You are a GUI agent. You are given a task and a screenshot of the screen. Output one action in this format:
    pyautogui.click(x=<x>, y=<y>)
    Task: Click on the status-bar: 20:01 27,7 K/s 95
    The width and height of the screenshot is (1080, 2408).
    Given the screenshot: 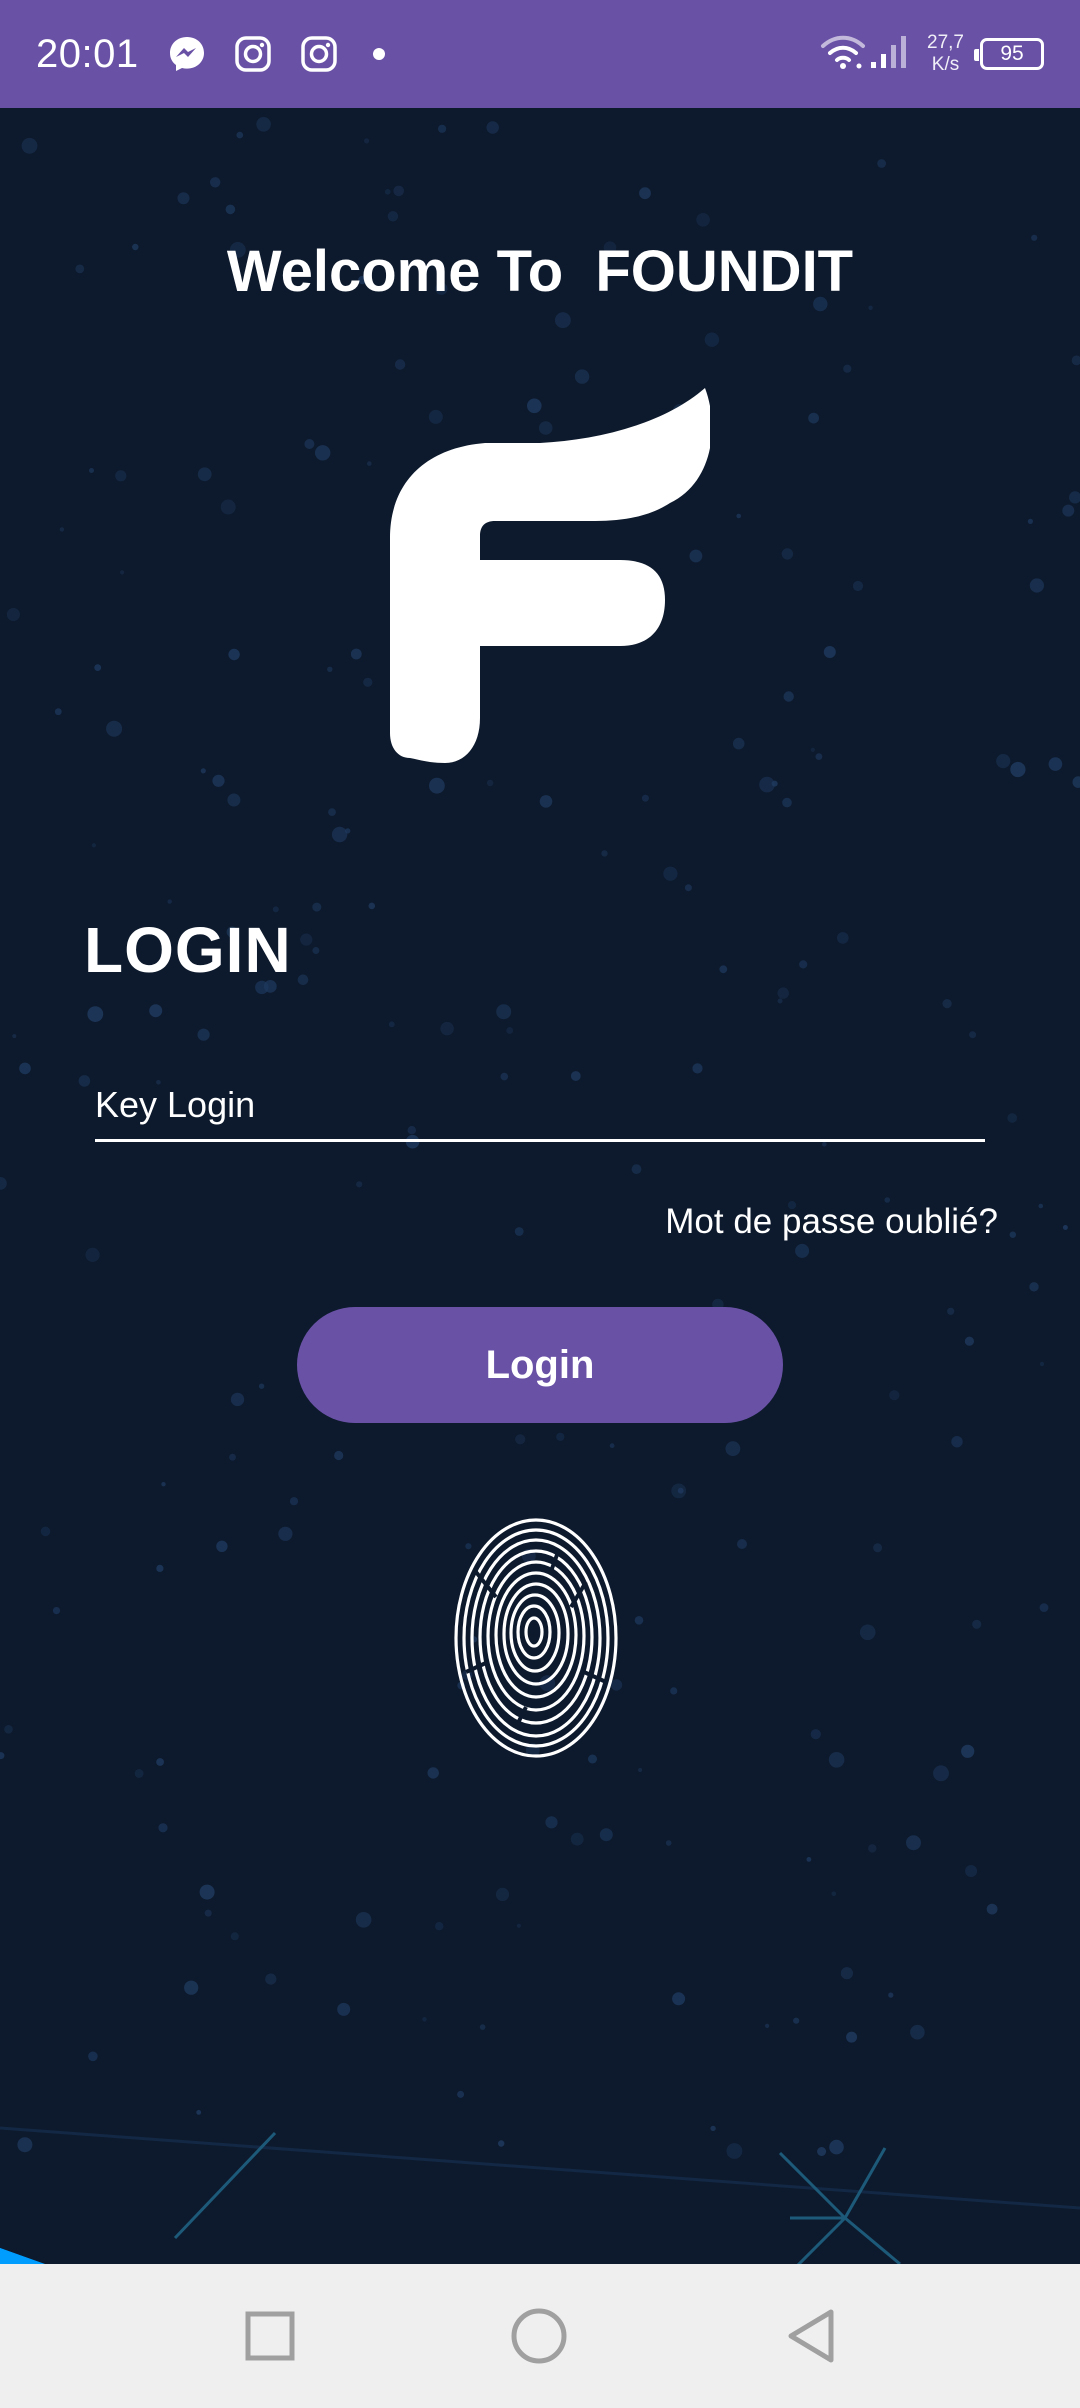 What is the action you would take?
    pyautogui.click(x=540, y=54)
    